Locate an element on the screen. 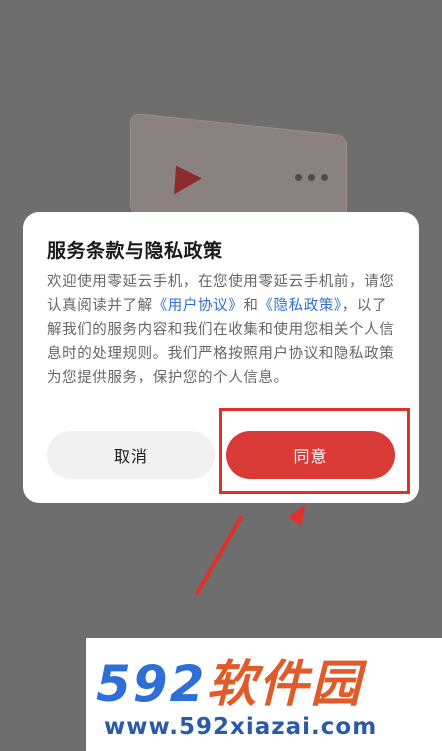 The image size is (442, 751). user-agreement-link: 《用户协议》 is located at coordinates (198, 306).